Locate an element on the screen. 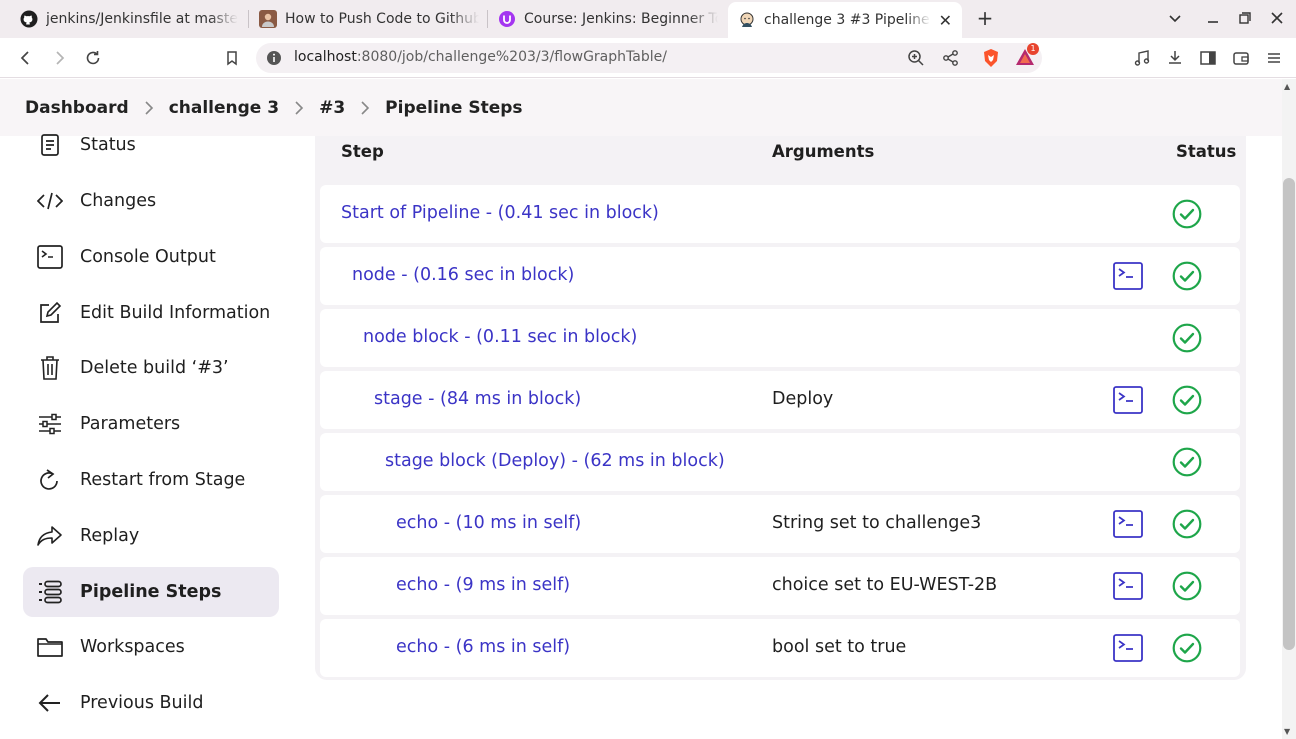 This screenshot has height=739, width=1296. pipeline-steps-icon is located at coordinates (50, 592).